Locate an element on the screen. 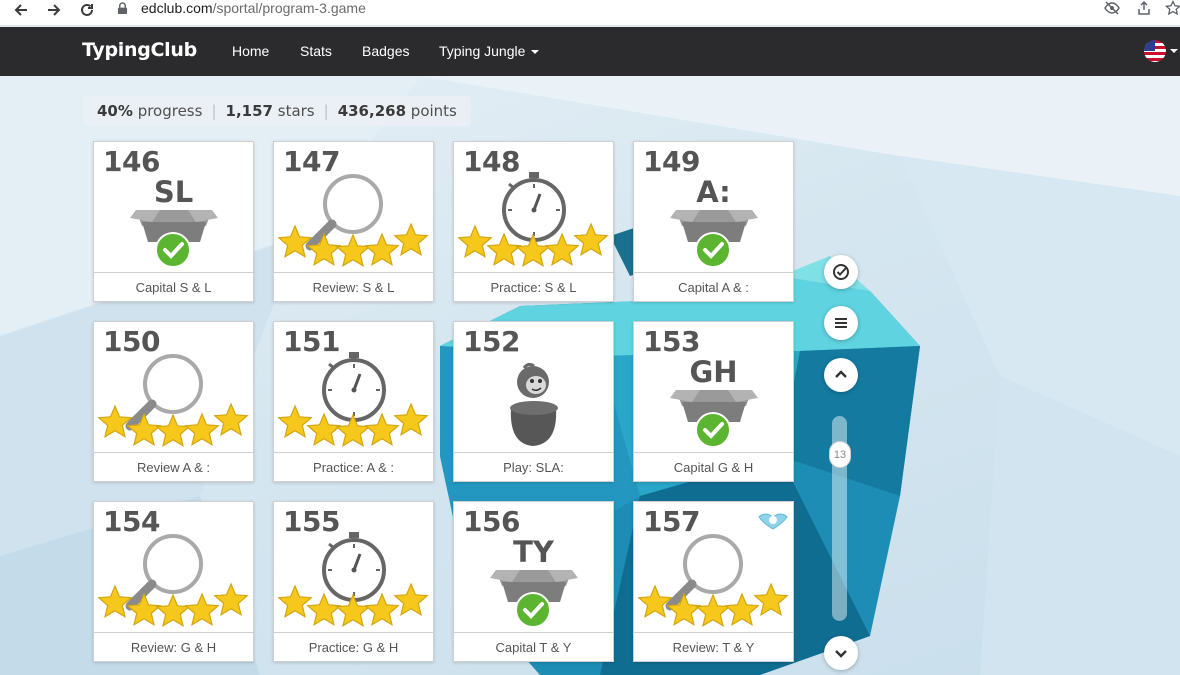 The width and height of the screenshot is (1180, 675). lesson-card: 148 Practice: S & L is located at coordinates (533, 221).